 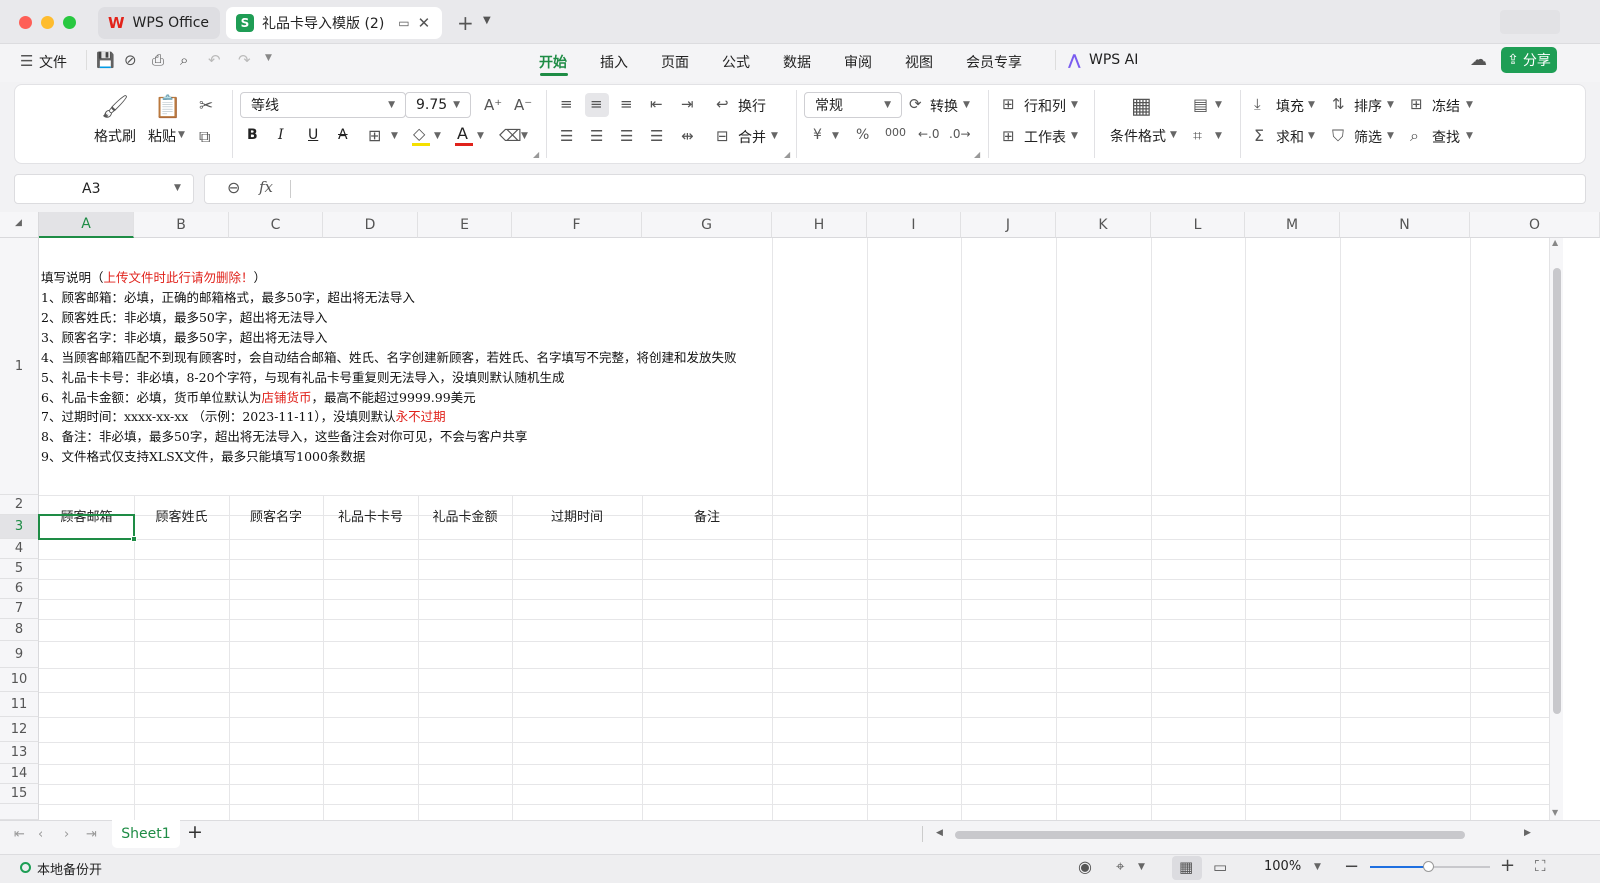 I want to click on fill-color-icon: ◇, so click(x=419, y=133).